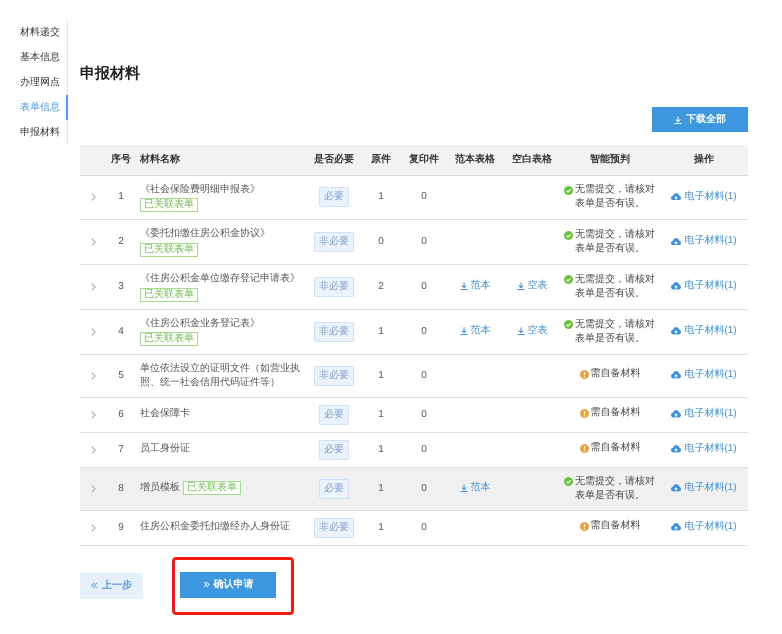 The width and height of the screenshot is (782, 634). Describe the element at coordinates (121, 449) in the screenshot. I see `row-number: 7` at that location.